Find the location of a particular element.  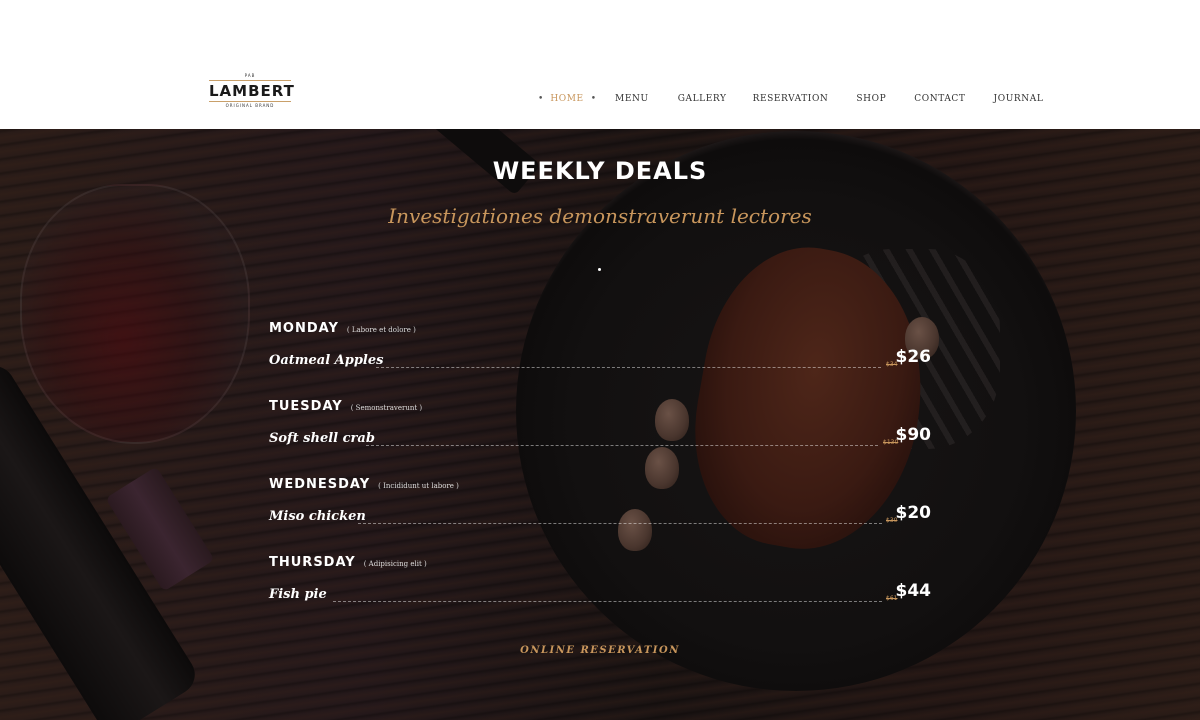

deal-price: $20 is located at coordinates (913, 513).